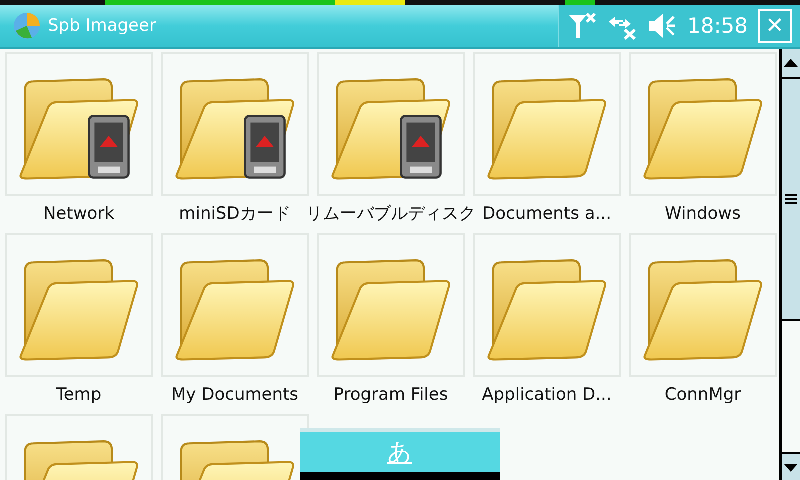  Describe the element at coordinates (582, 26) in the screenshot. I see `signal-off-icon` at that location.